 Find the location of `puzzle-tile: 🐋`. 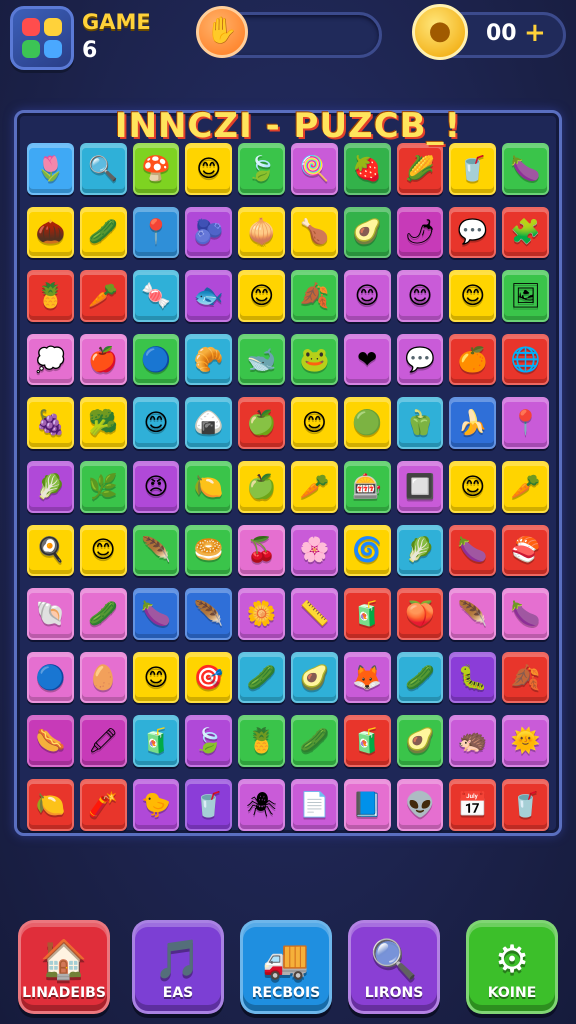

puzzle-tile: 🐋 is located at coordinates (261, 359).